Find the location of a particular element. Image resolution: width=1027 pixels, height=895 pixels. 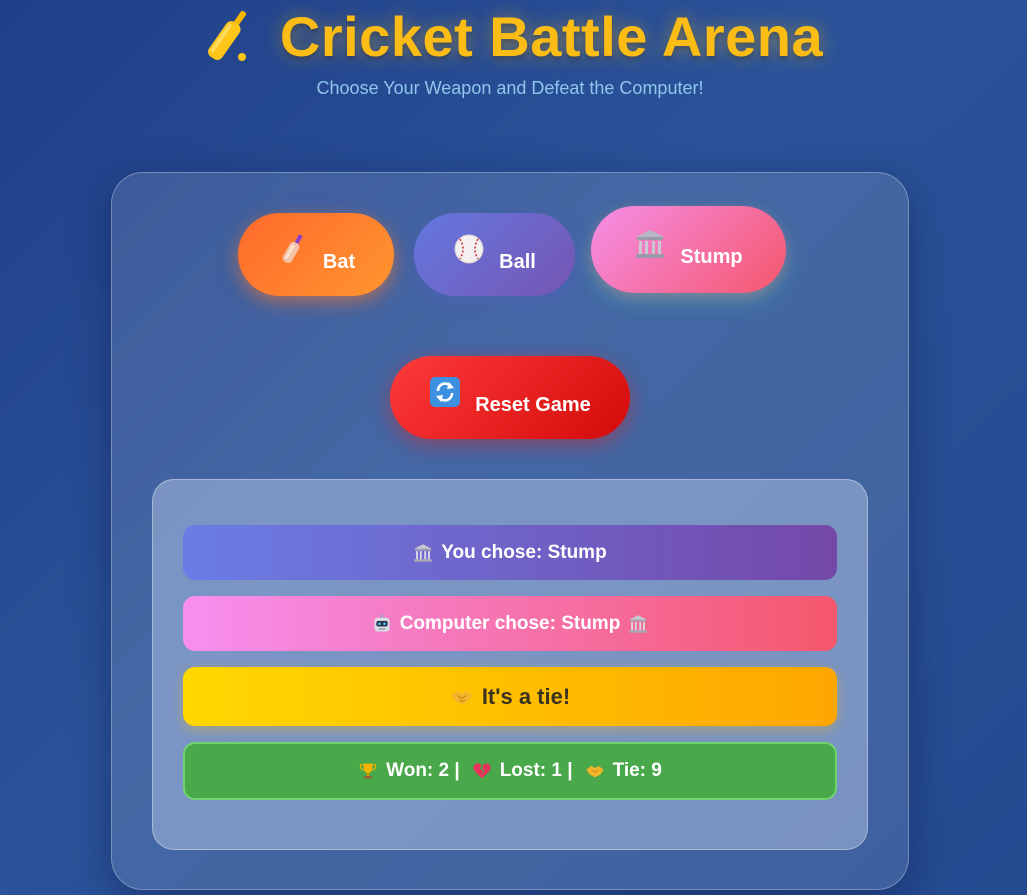

trophy-icon is located at coordinates (368, 771).